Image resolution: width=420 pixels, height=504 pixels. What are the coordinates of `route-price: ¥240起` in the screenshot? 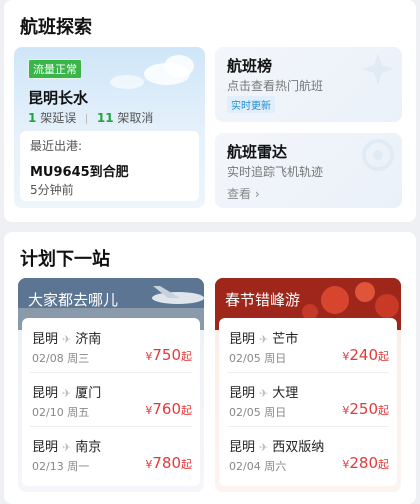 It's located at (365, 355).